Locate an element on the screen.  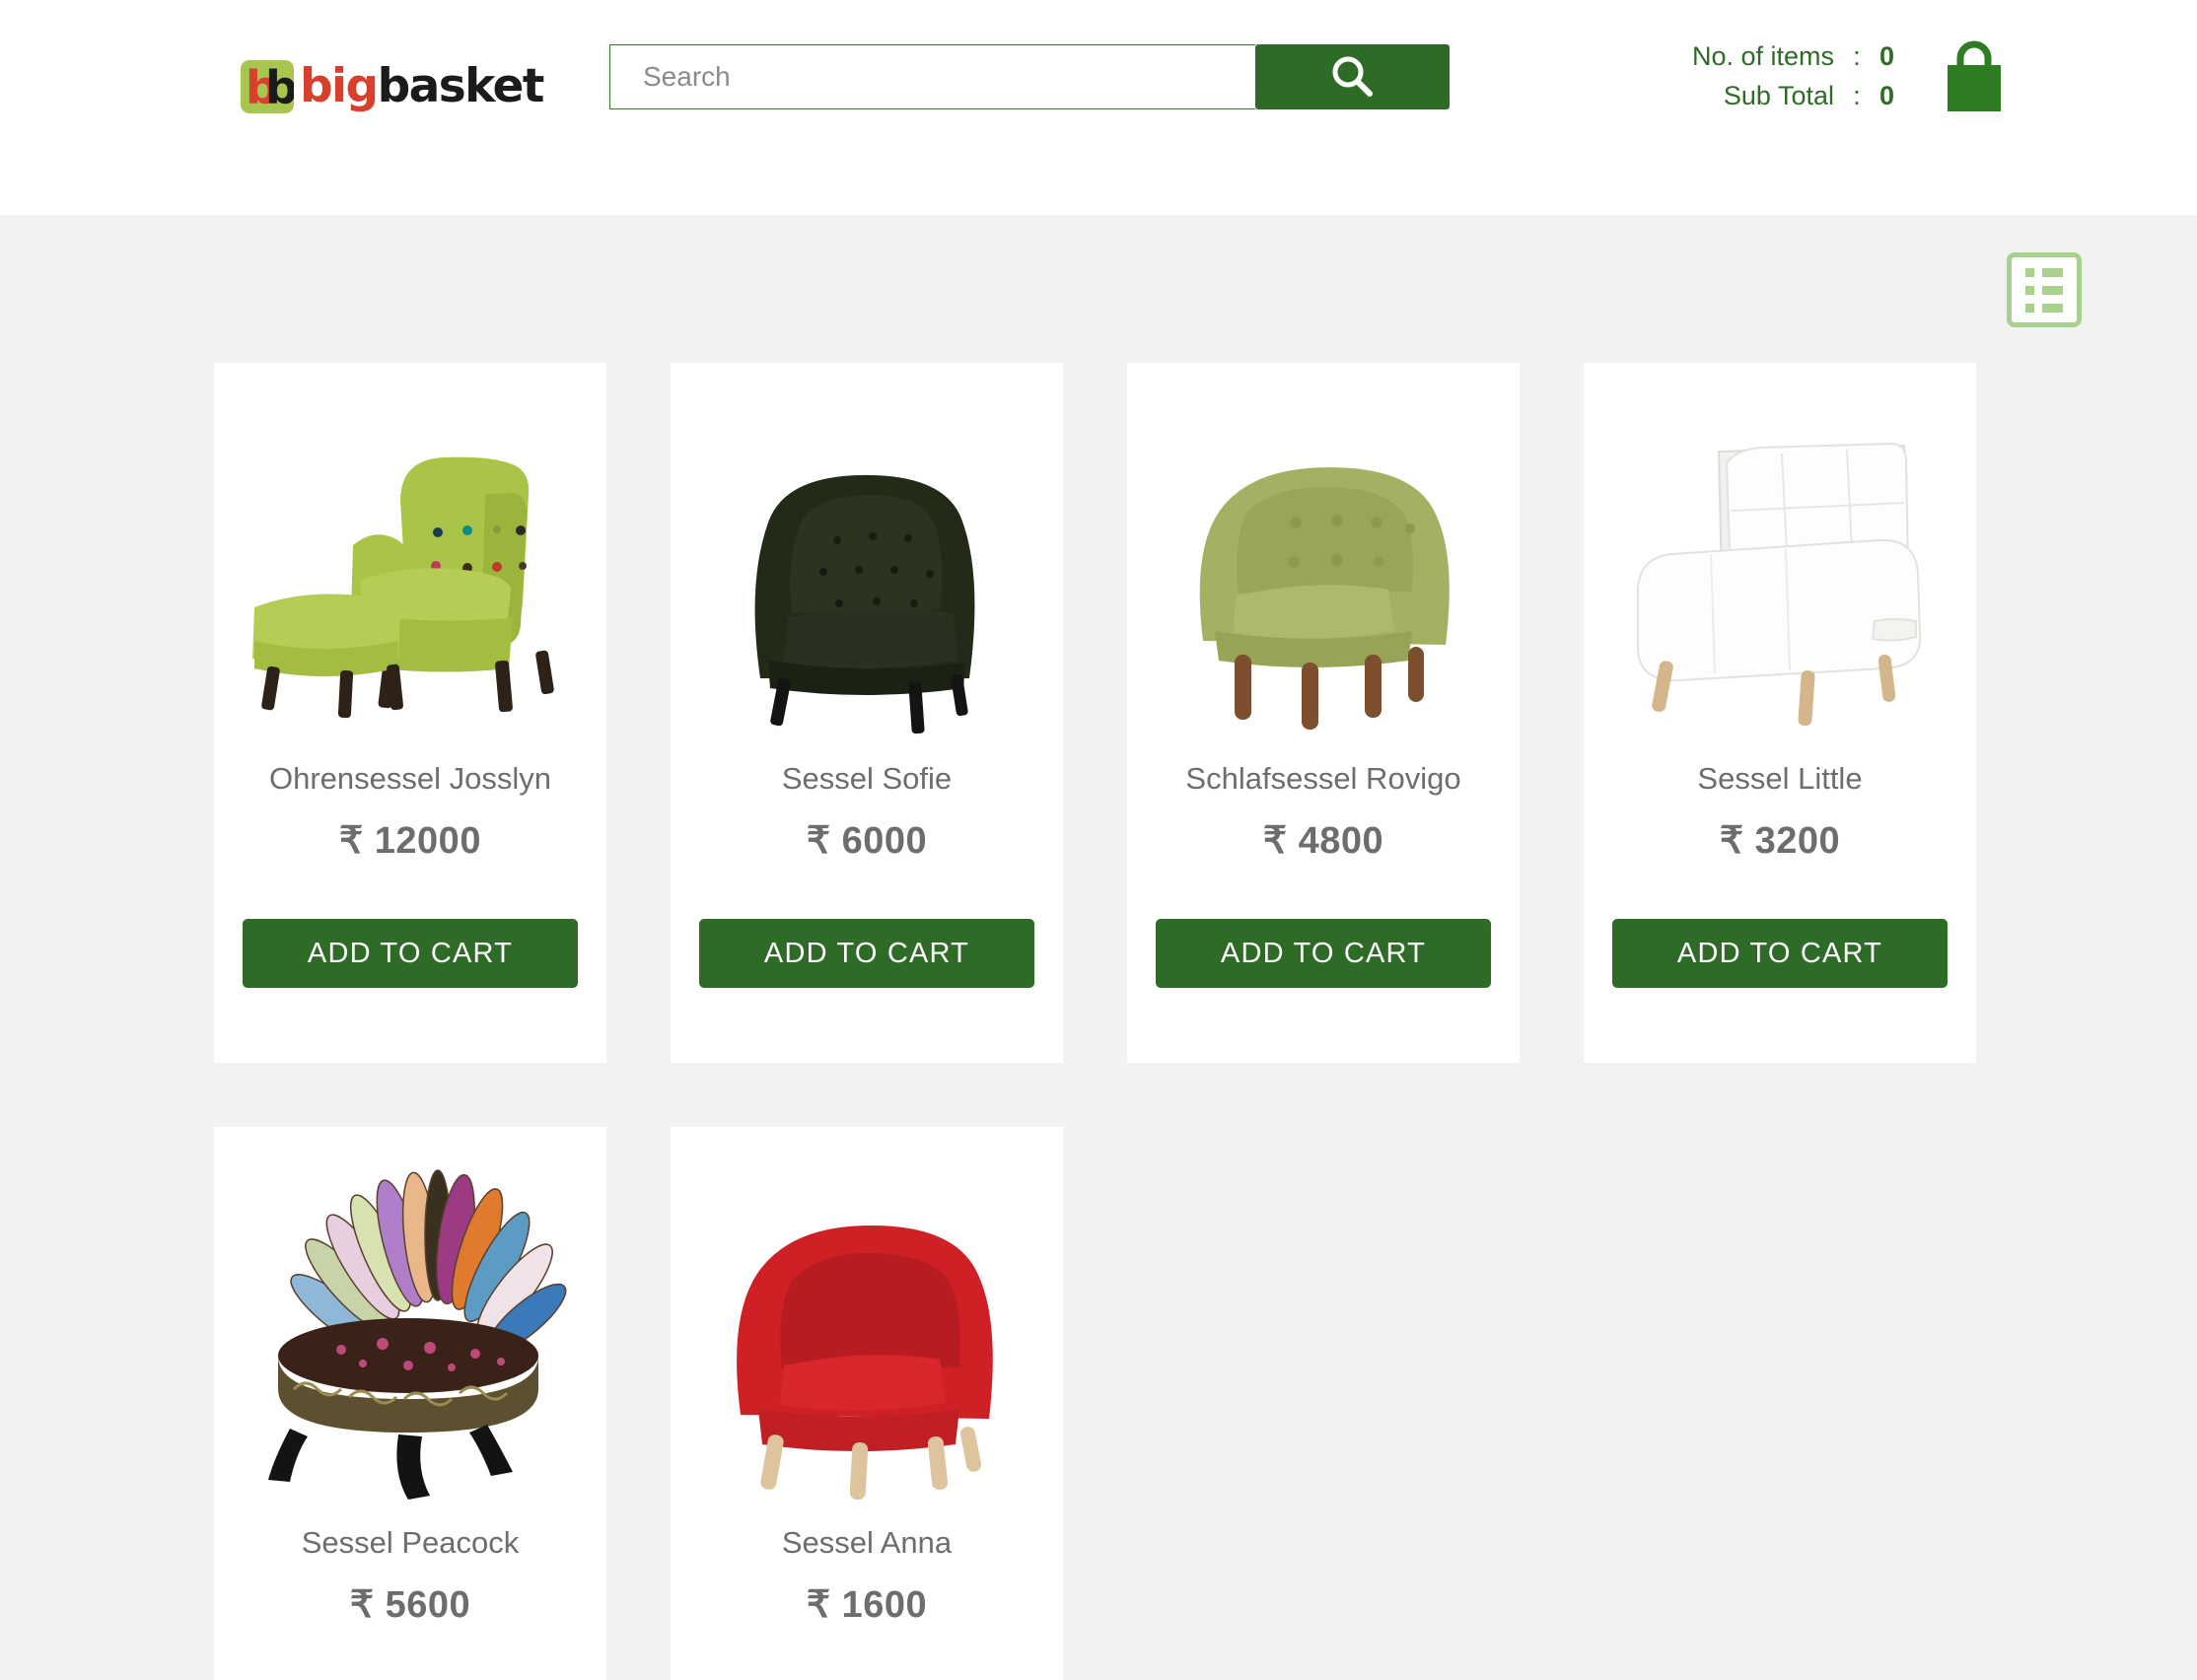
product-card: Sessel Little ₹ 3200 ADD TO CART is located at coordinates (1780, 713).